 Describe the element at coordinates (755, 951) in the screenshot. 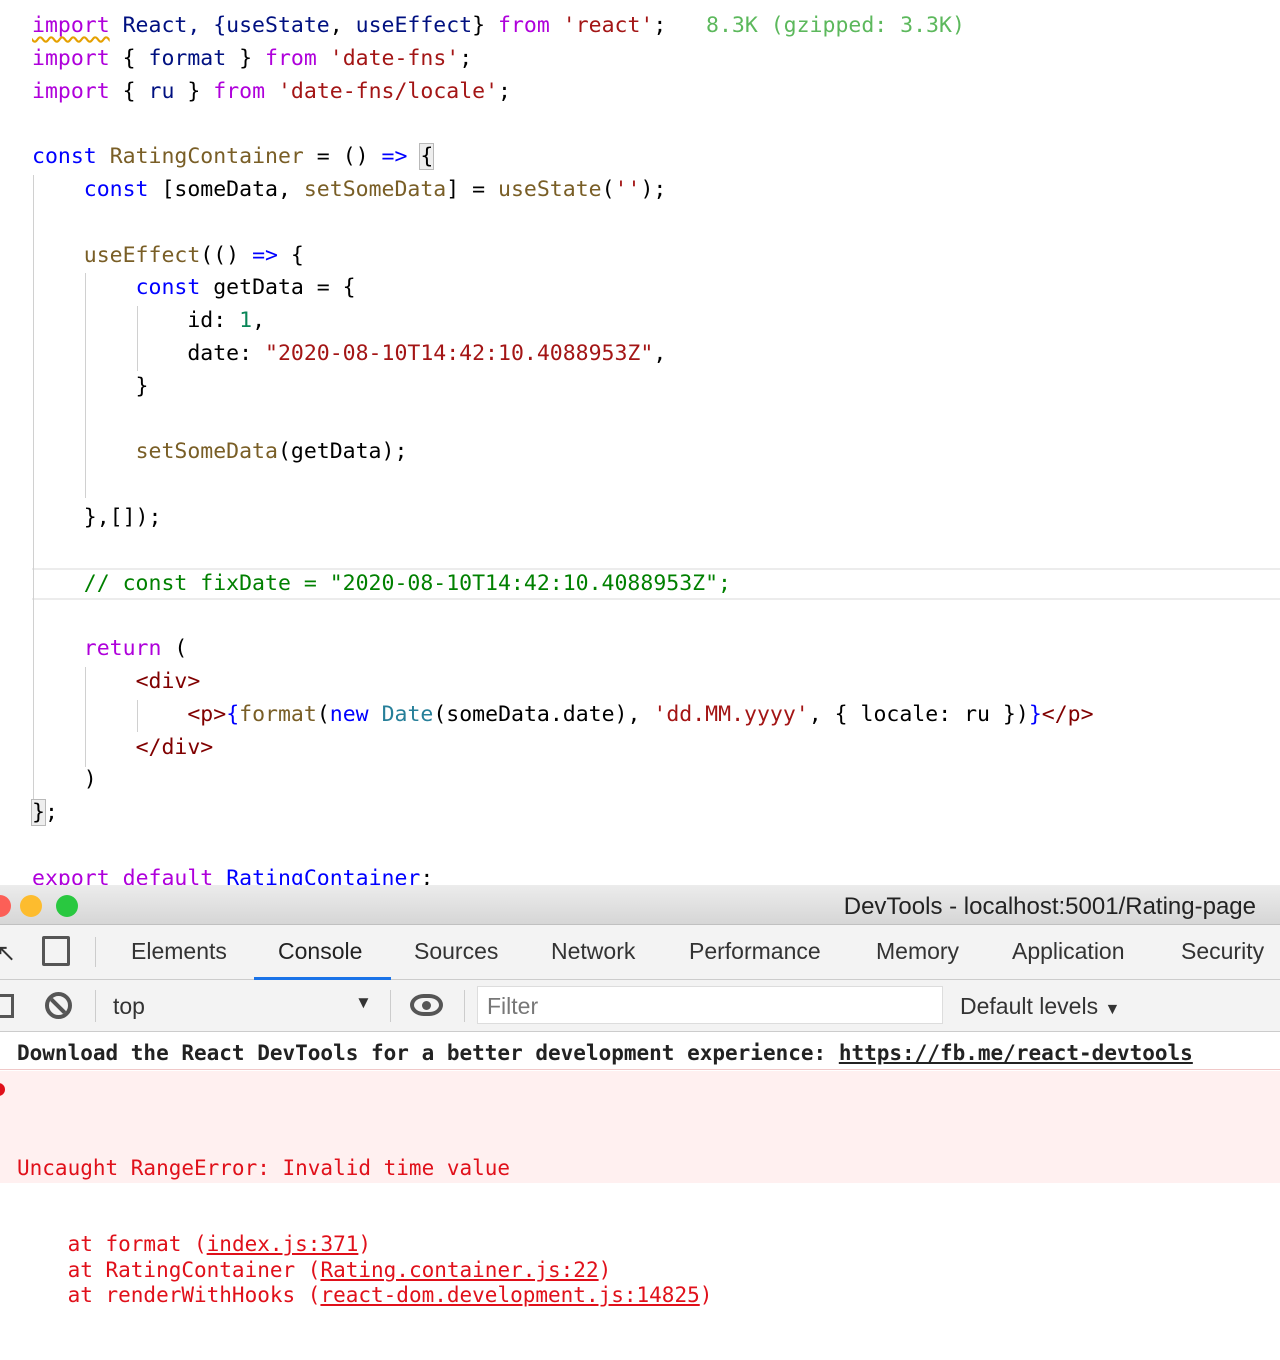

I see `tab-performance: Performance` at that location.